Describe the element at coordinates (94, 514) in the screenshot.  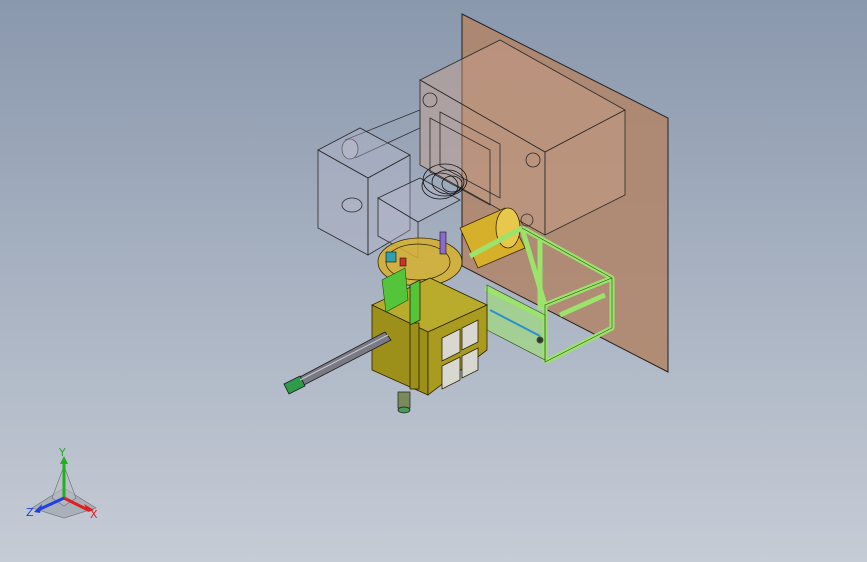
I see `x-axis-label: X` at that location.